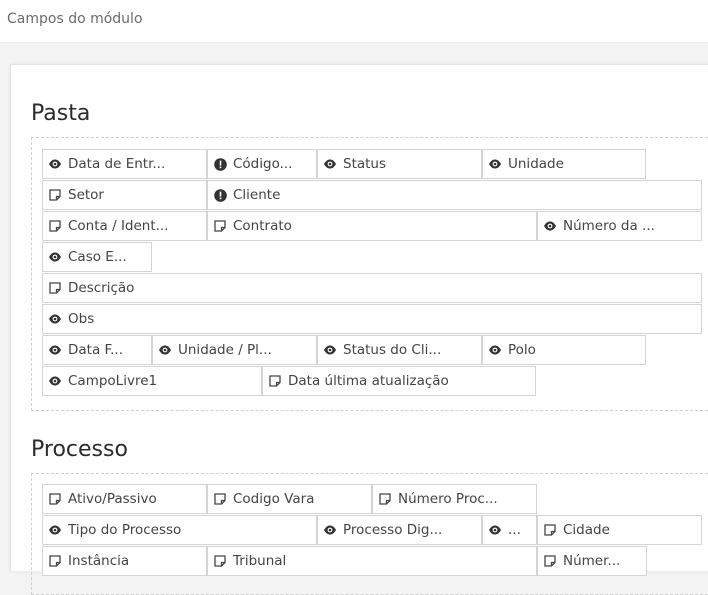  I want to click on field-chip: Tipo do Processo, so click(179, 530).